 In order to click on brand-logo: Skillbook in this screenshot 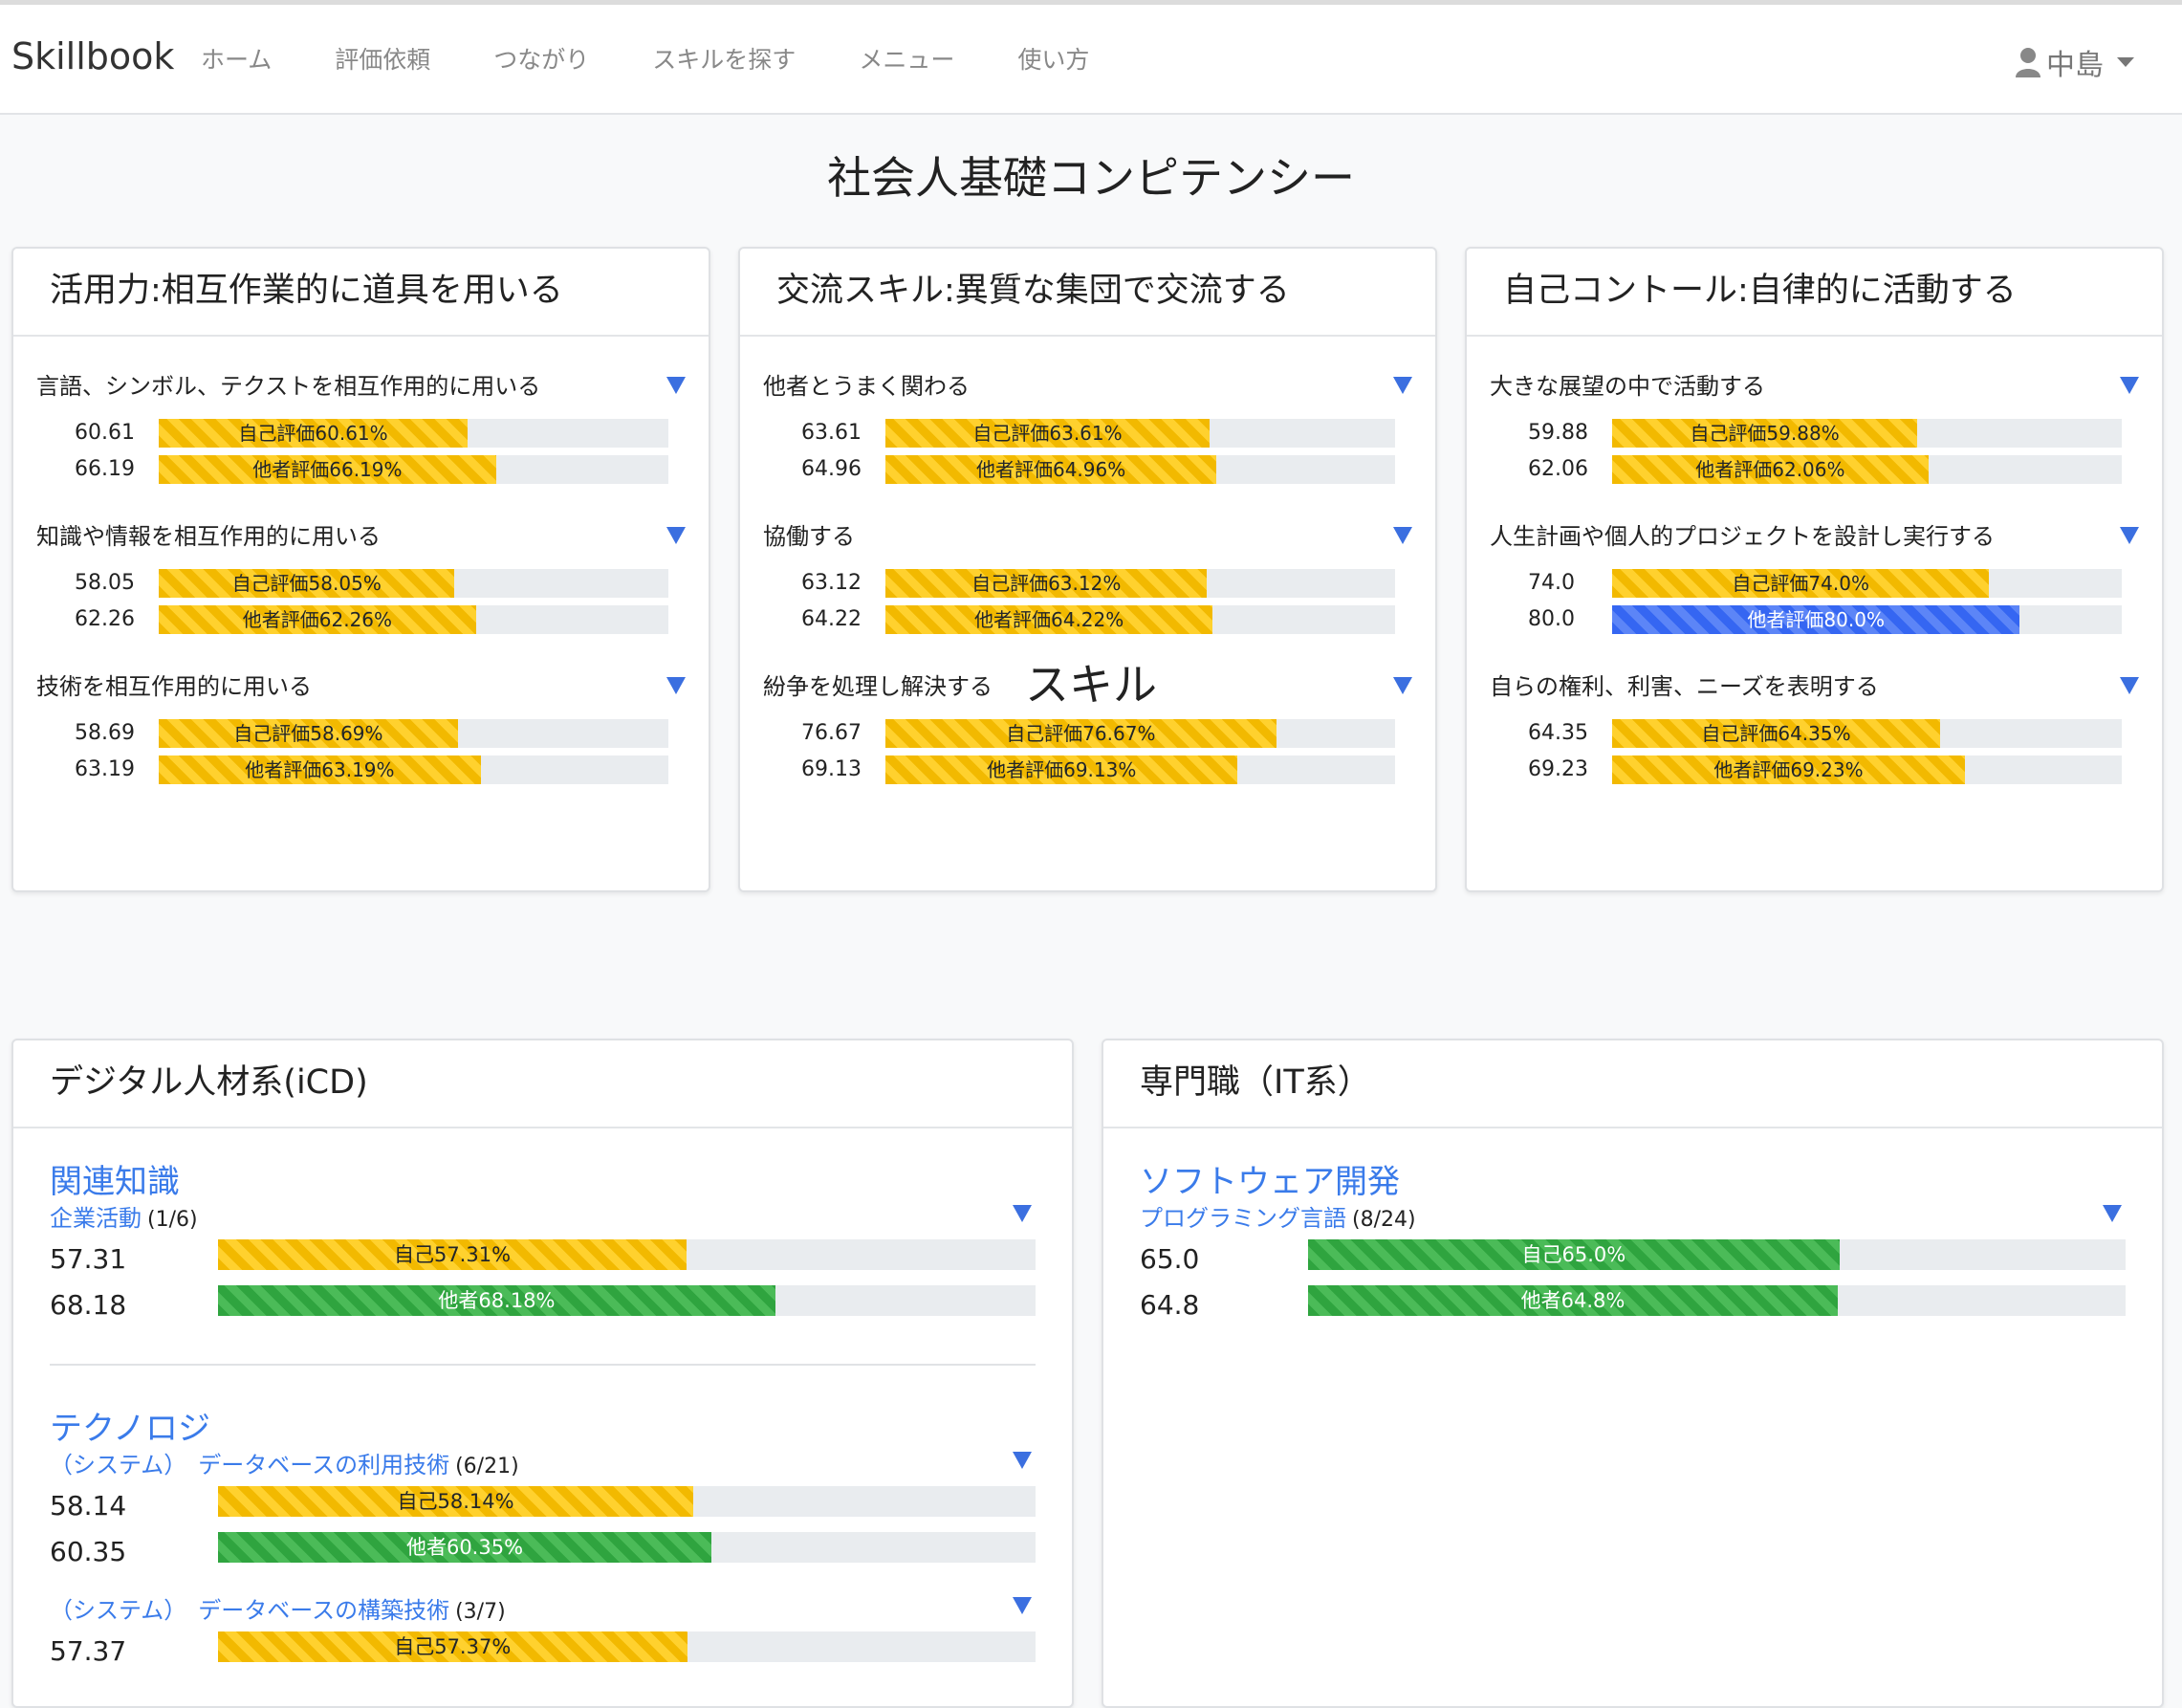, I will do `click(92, 56)`.